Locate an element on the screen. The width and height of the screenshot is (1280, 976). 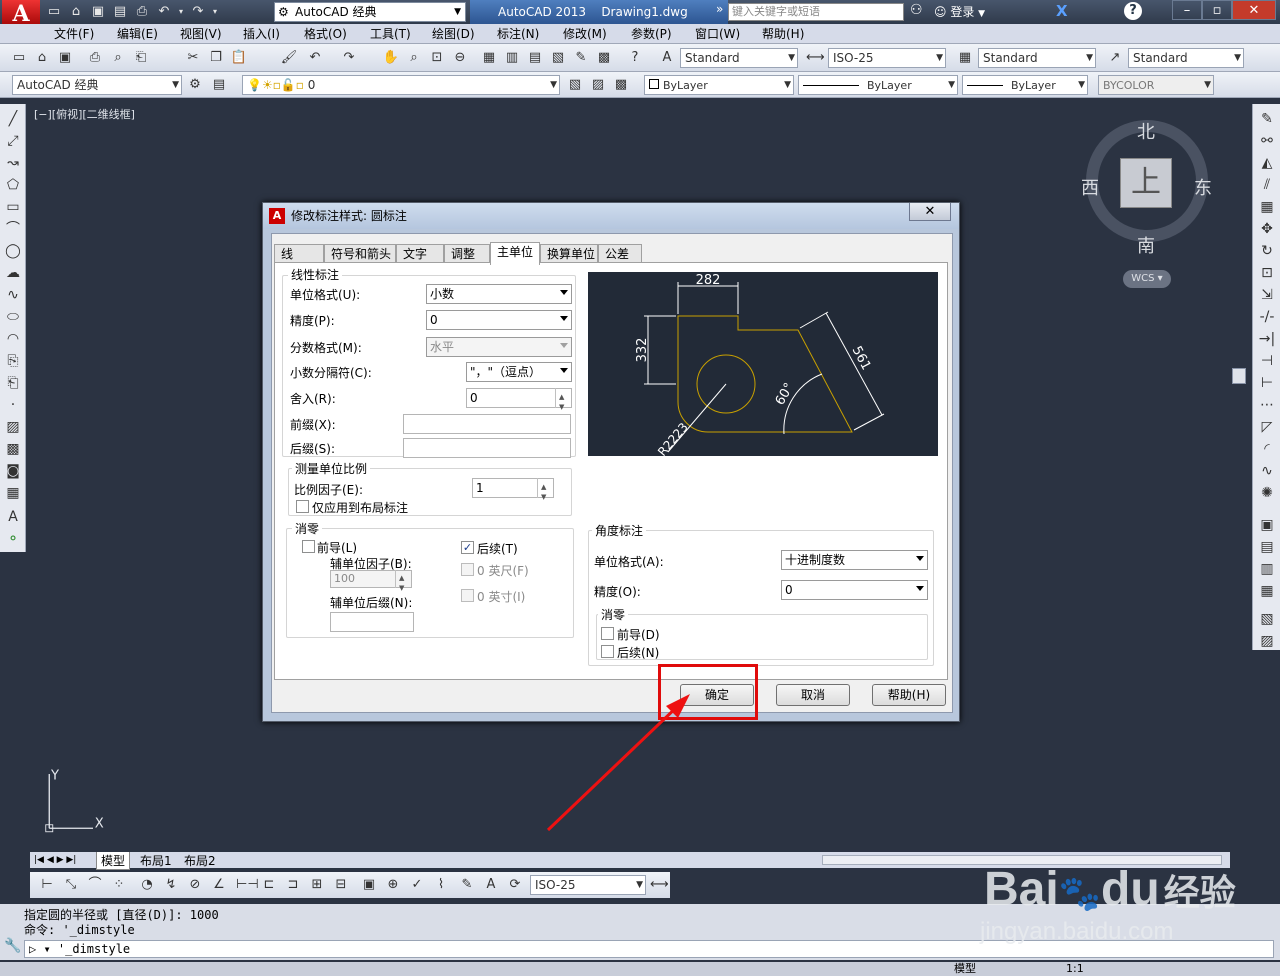
draworder5-icon: ▧ is located at coordinates (1267, 619).